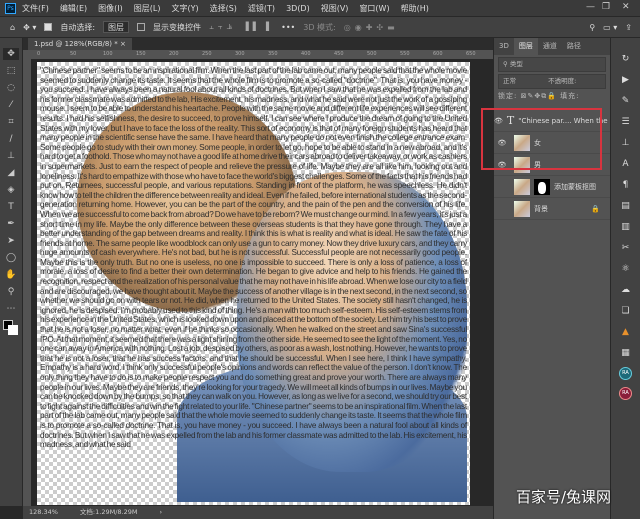 This screenshot has width=640, height=519. Describe the element at coordinates (11, 173) in the screenshot. I see `eraser-tool-icon: ◢` at that location.